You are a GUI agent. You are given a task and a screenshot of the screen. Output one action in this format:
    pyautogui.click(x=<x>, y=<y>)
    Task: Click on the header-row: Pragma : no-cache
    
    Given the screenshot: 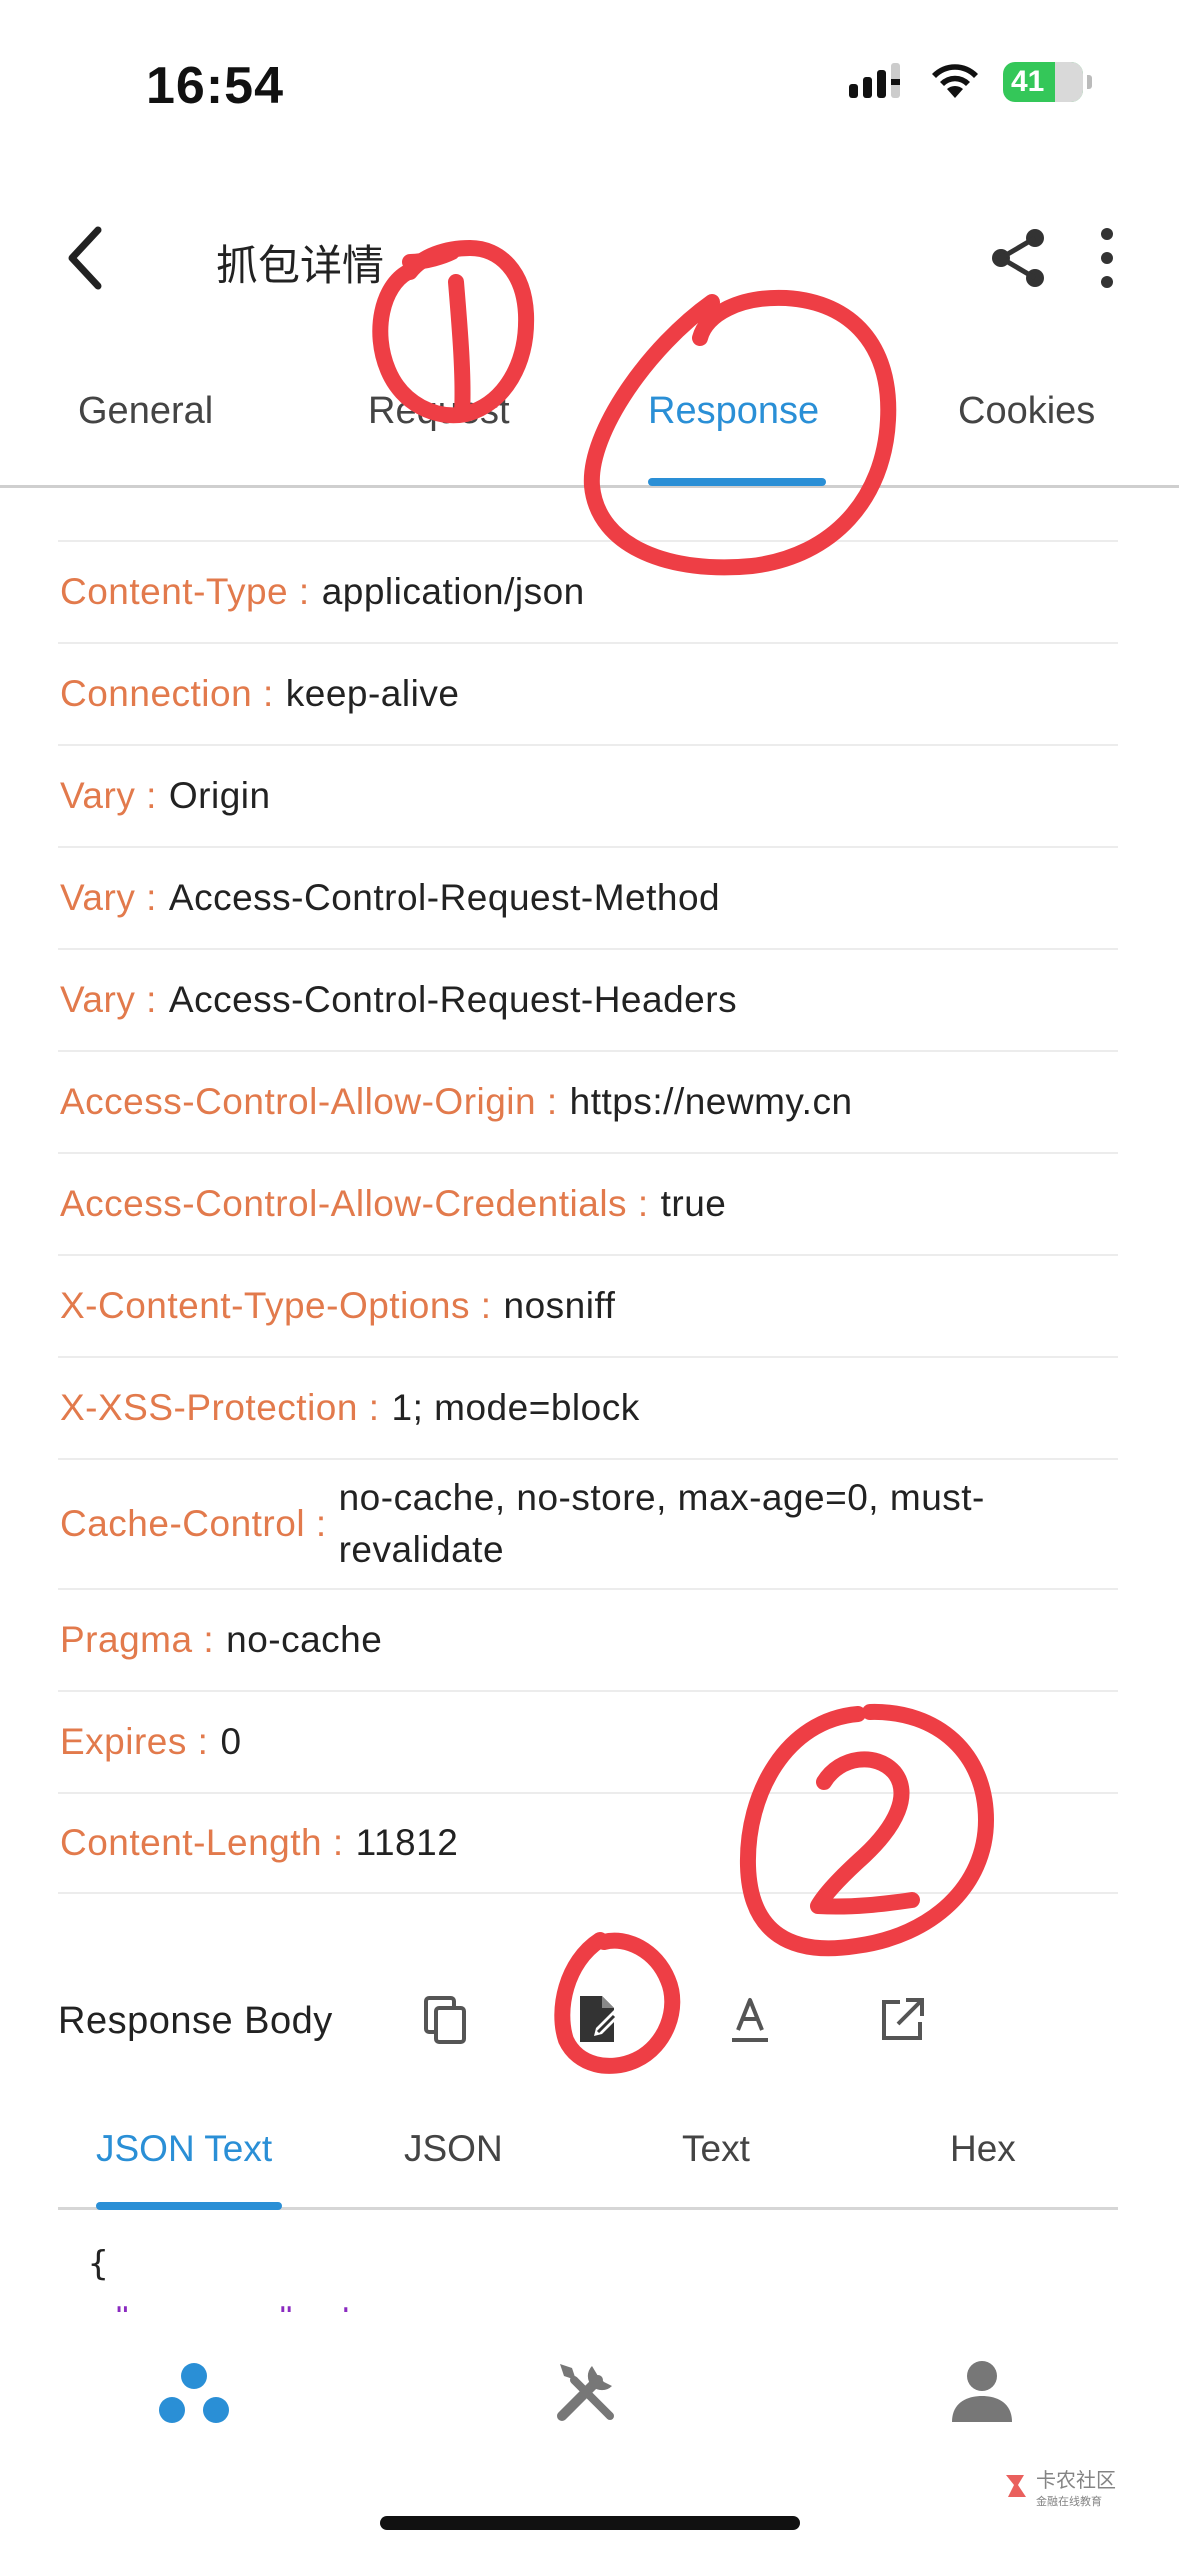 What is the action you would take?
    pyautogui.click(x=588, y=1639)
    